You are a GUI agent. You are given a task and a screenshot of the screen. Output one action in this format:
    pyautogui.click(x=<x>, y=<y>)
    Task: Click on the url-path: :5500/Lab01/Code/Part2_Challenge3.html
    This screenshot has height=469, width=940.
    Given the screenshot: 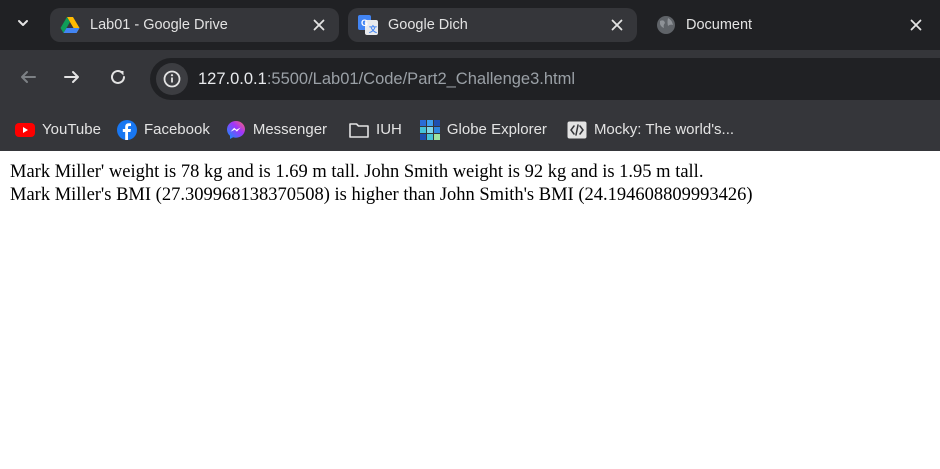 What is the action you would take?
    pyautogui.click(x=421, y=78)
    